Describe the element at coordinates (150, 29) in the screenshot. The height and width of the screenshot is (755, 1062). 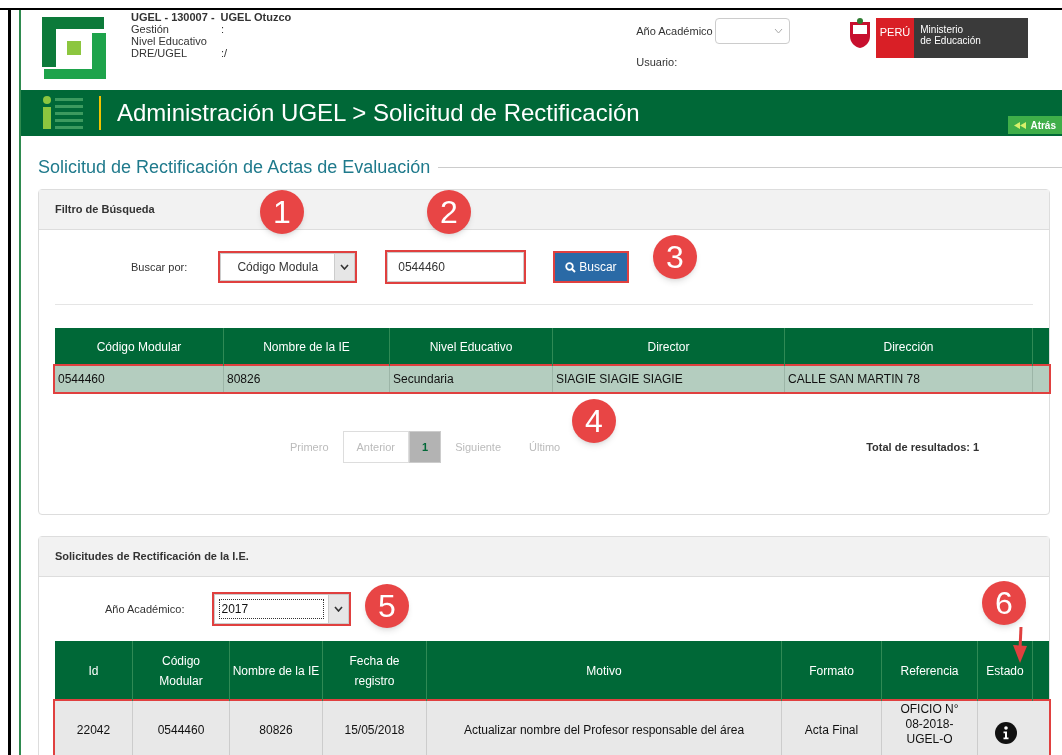
I see `header-label: Gestión` at that location.